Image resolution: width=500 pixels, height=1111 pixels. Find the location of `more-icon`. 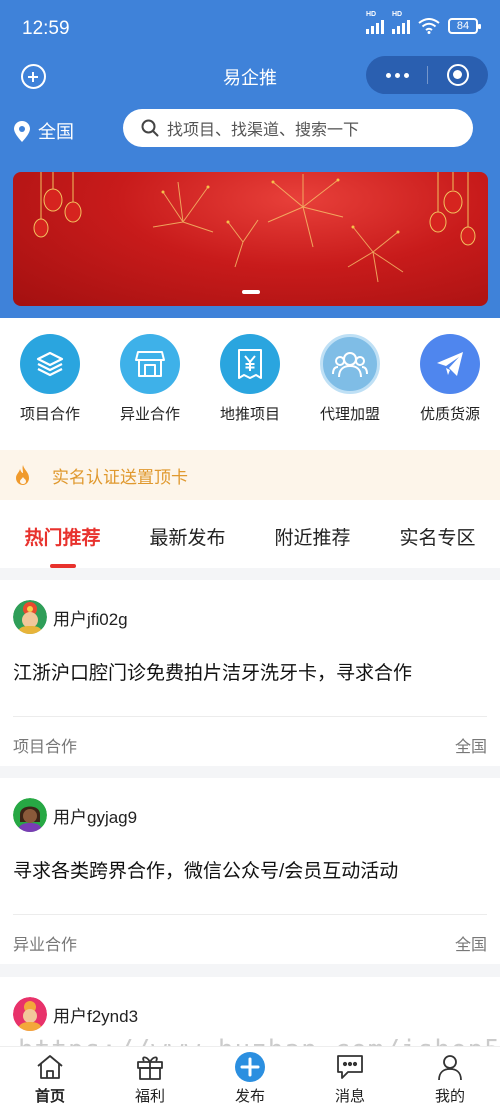

more-icon is located at coordinates (397, 75).